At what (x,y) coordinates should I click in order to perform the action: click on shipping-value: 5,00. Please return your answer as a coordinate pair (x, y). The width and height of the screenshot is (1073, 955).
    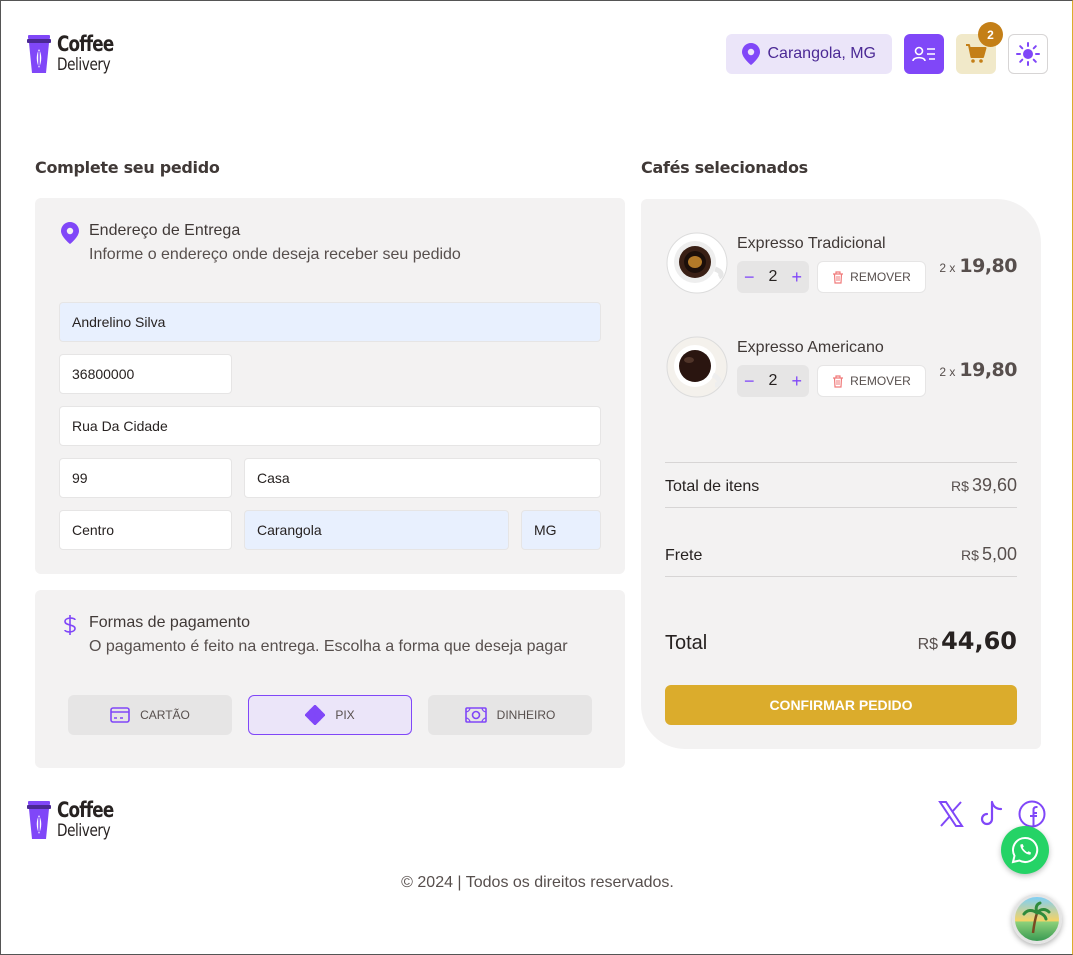
    Looking at the image, I should click on (999, 554).